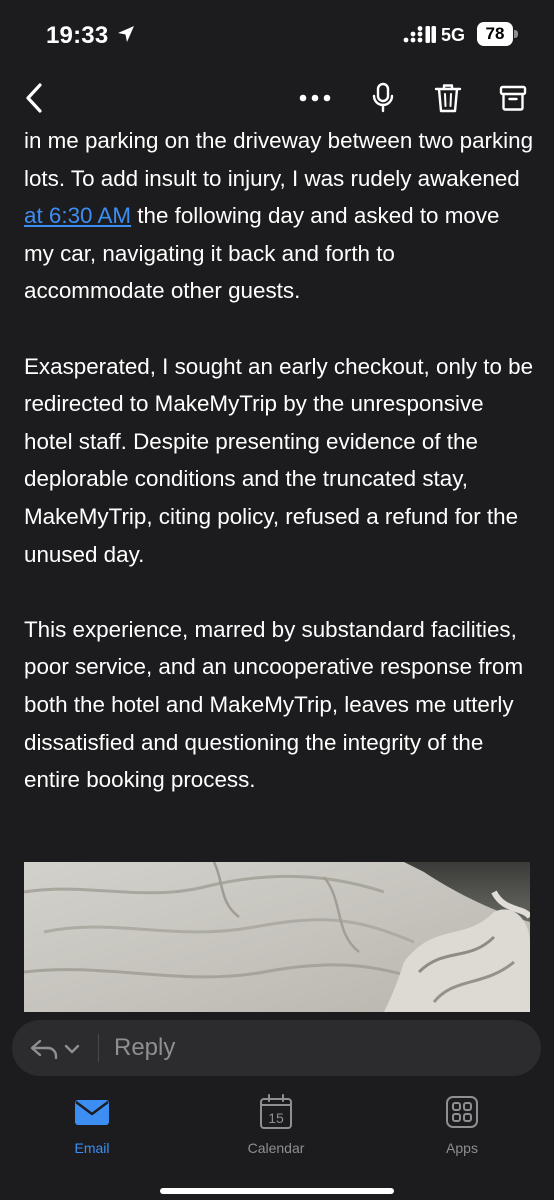  I want to click on battery-percent: 78, so click(495, 33).